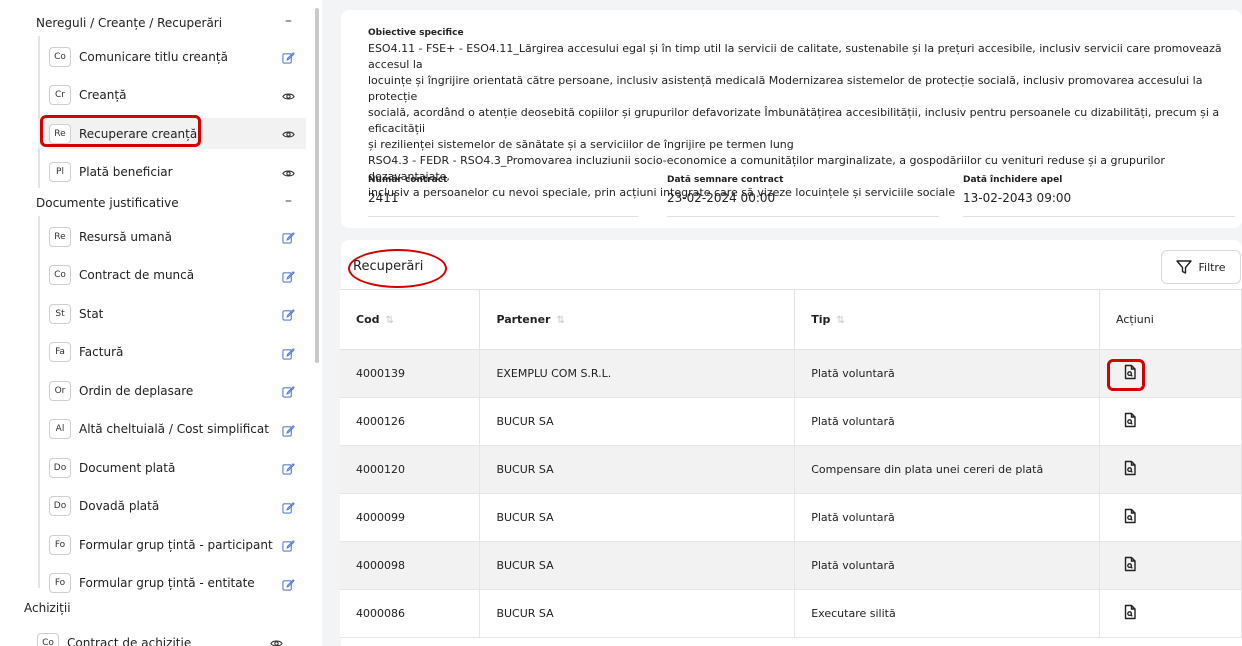  I want to click on cell-partener: EXEMPLU COM S.R.L., so click(637, 373).